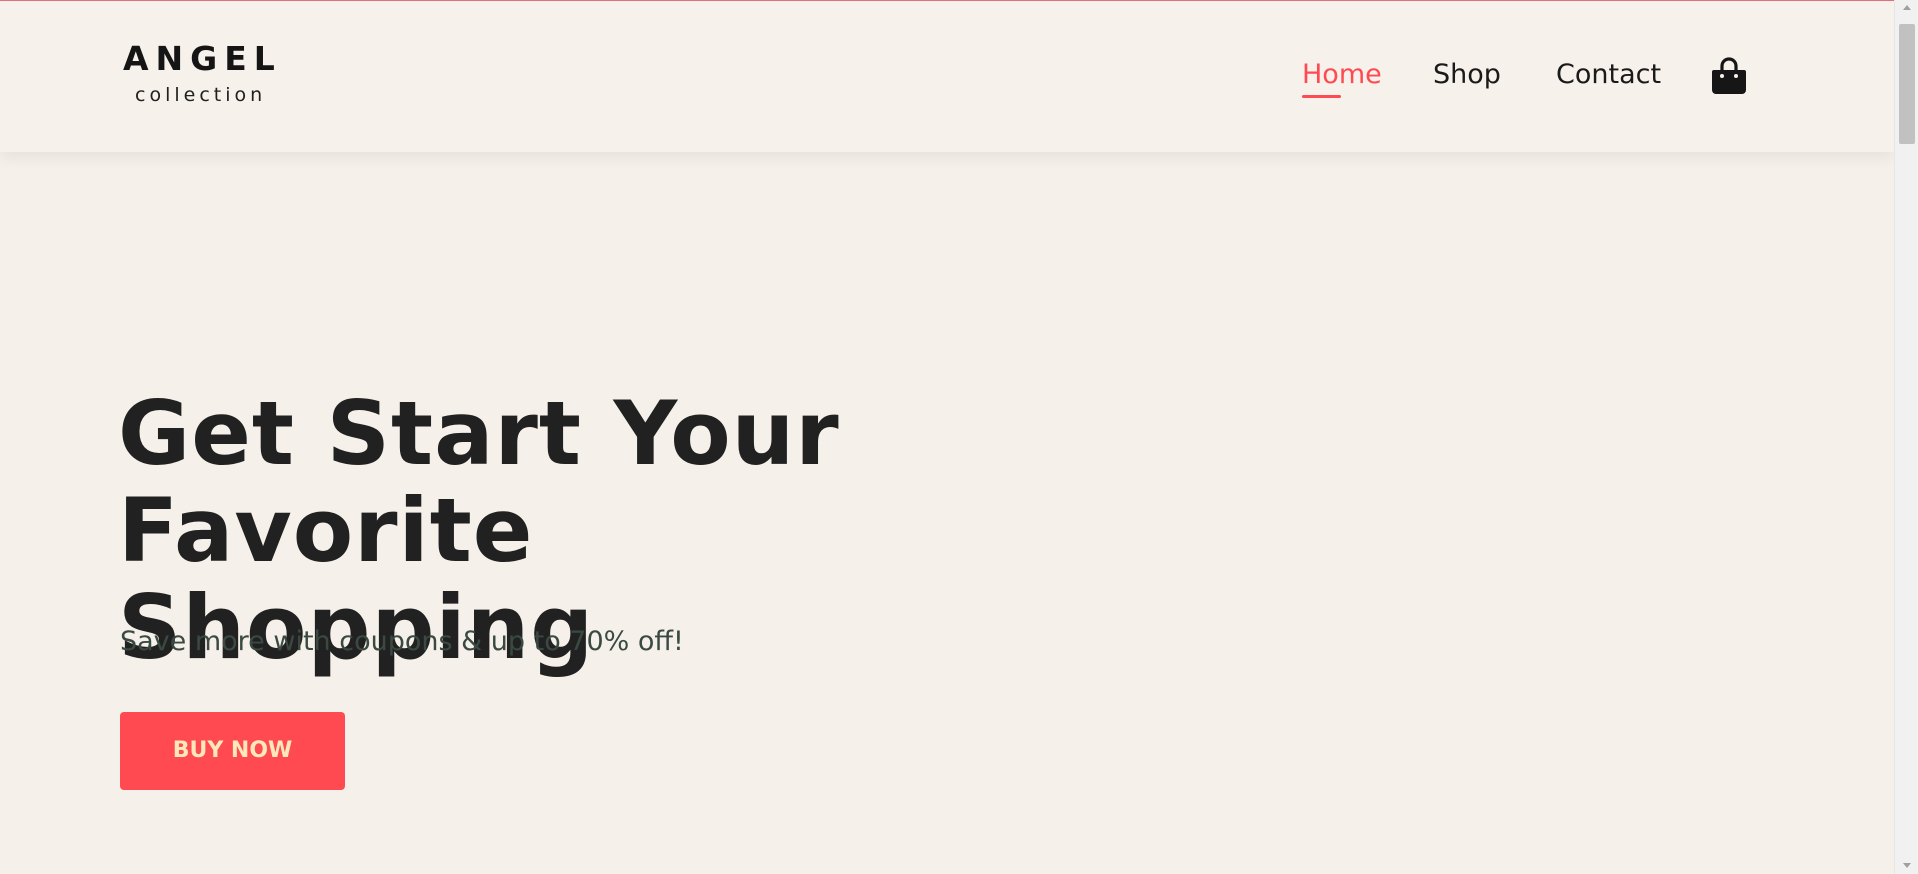  What do you see at coordinates (1907, 865) in the screenshot?
I see `scroll-down-arrow-icon` at bounding box center [1907, 865].